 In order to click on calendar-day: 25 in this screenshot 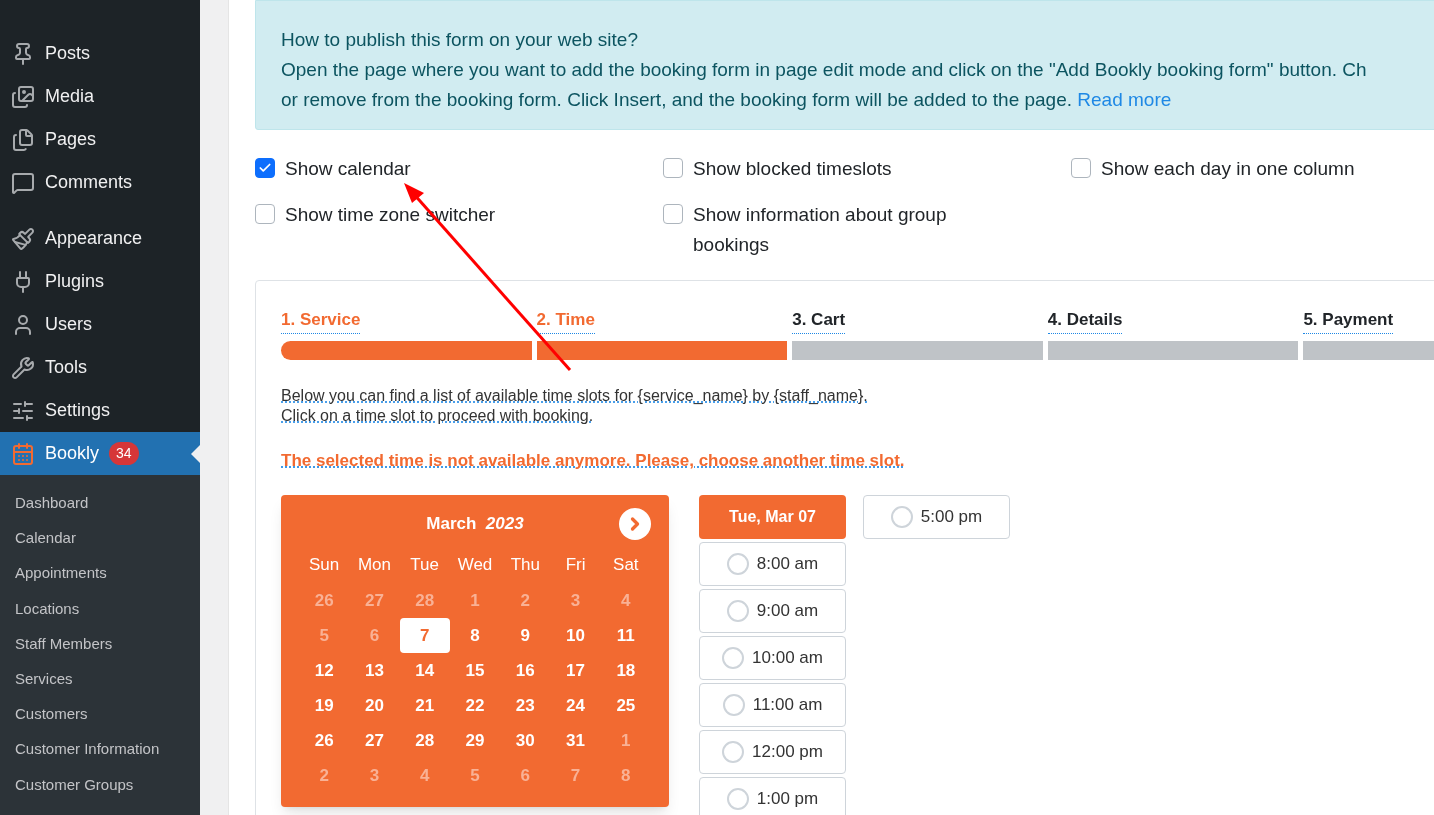, I will do `click(625, 705)`.